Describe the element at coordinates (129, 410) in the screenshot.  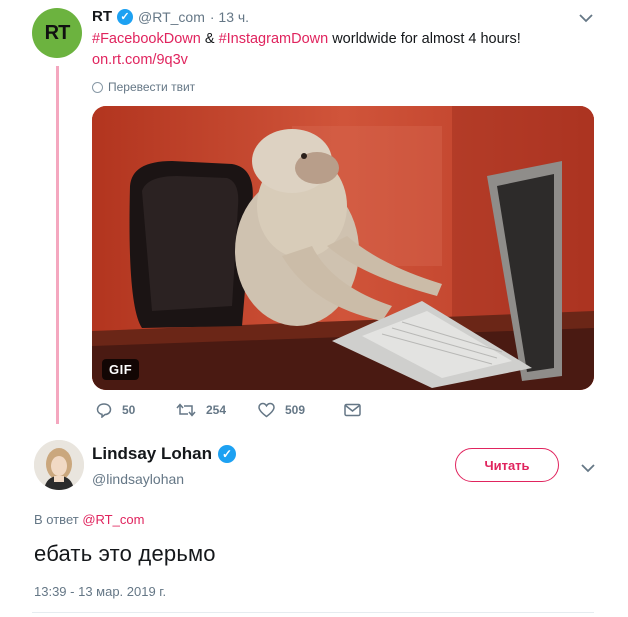
I see `reply-count: 50` at that location.